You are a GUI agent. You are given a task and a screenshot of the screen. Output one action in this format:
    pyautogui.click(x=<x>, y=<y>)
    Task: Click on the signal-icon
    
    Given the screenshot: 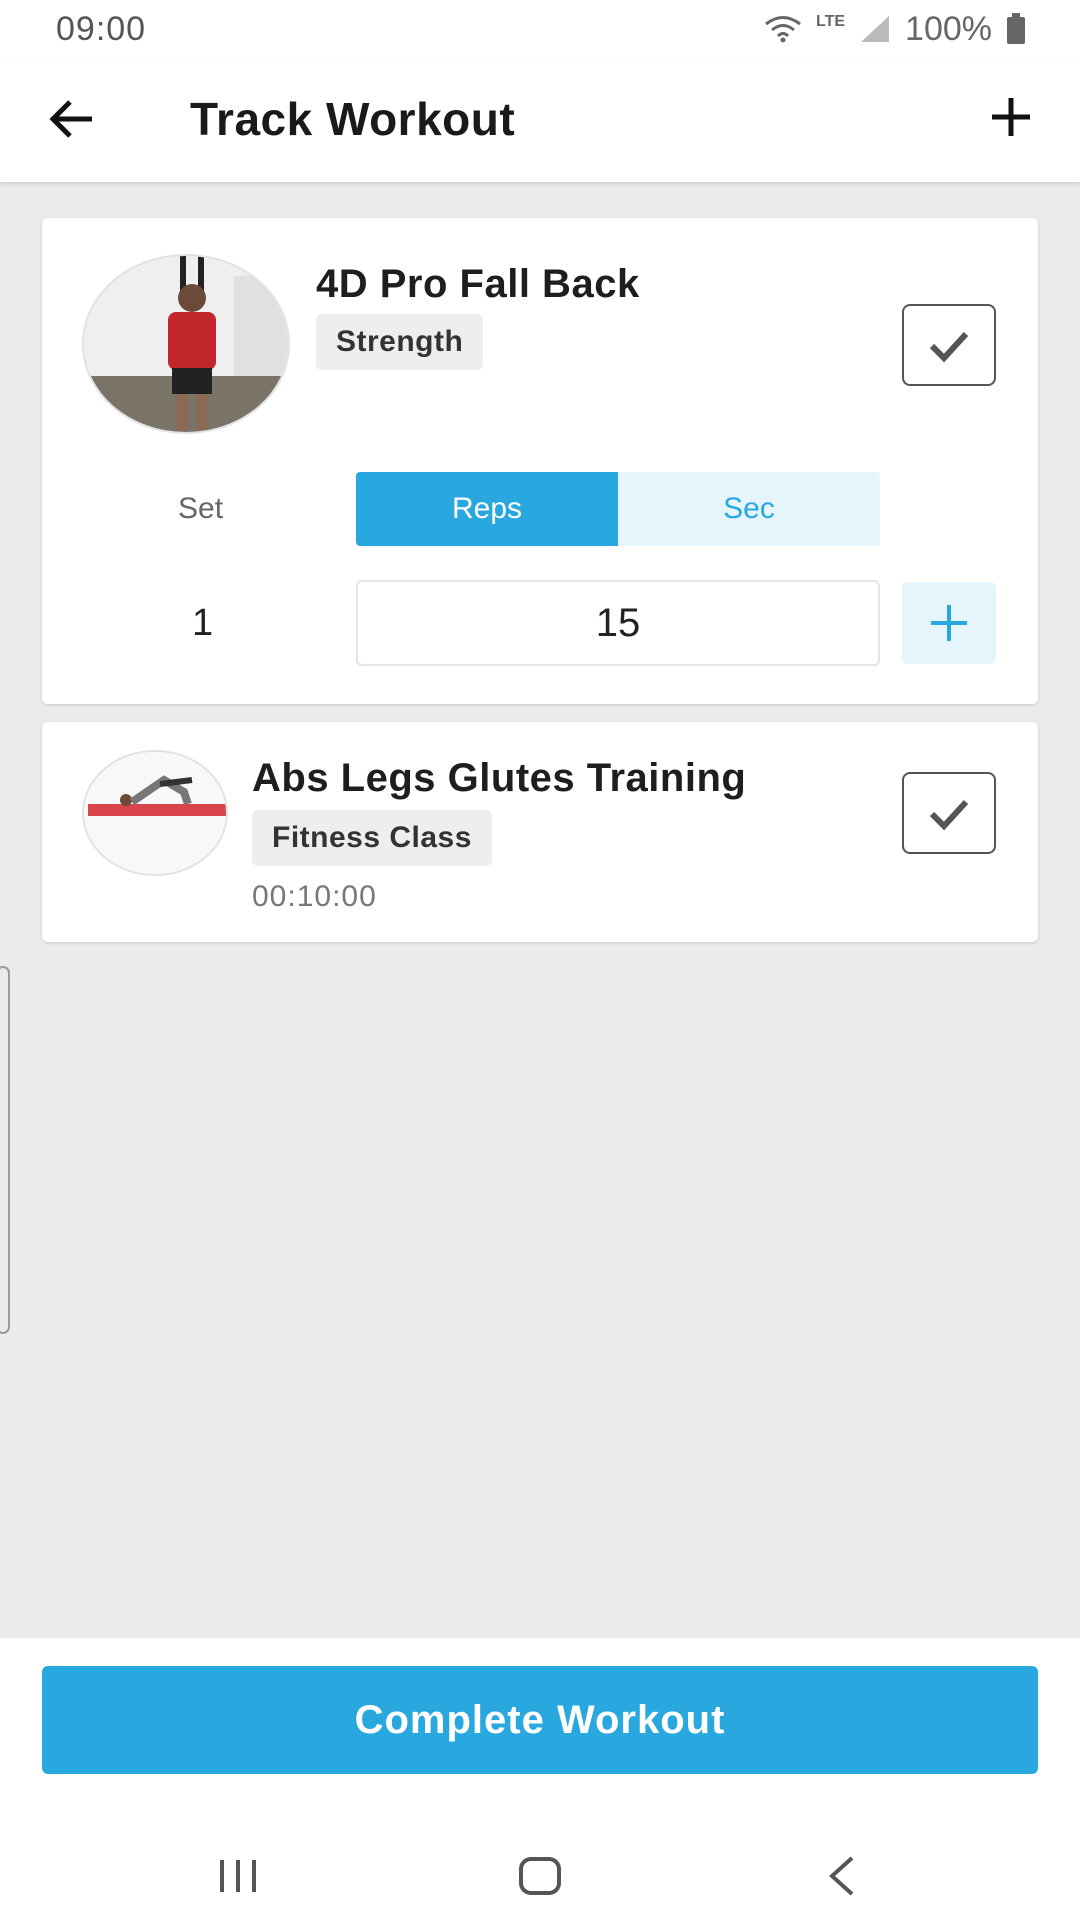 What is the action you would take?
    pyautogui.click(x=875, y=29)
    